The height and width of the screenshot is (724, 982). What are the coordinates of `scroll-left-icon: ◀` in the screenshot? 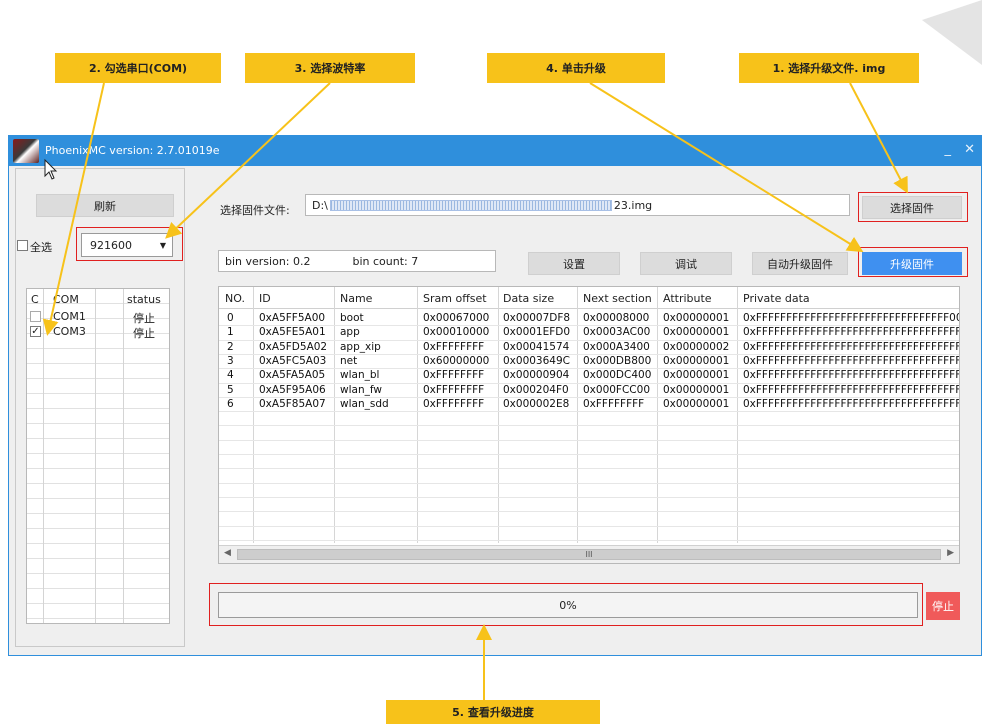 It's located at (227, 553).